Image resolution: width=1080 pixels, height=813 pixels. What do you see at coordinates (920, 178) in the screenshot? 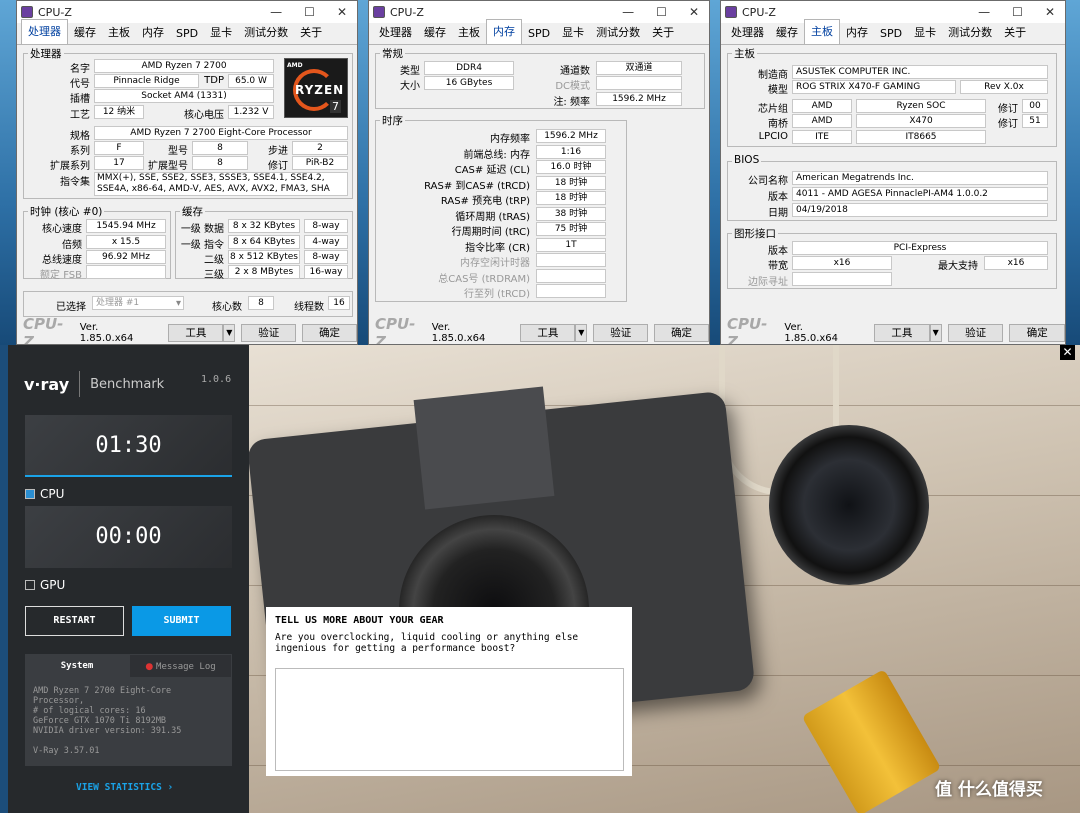
I see `bios-brand-value: American Megatrends Inc.` at bounding box center [920, 178].